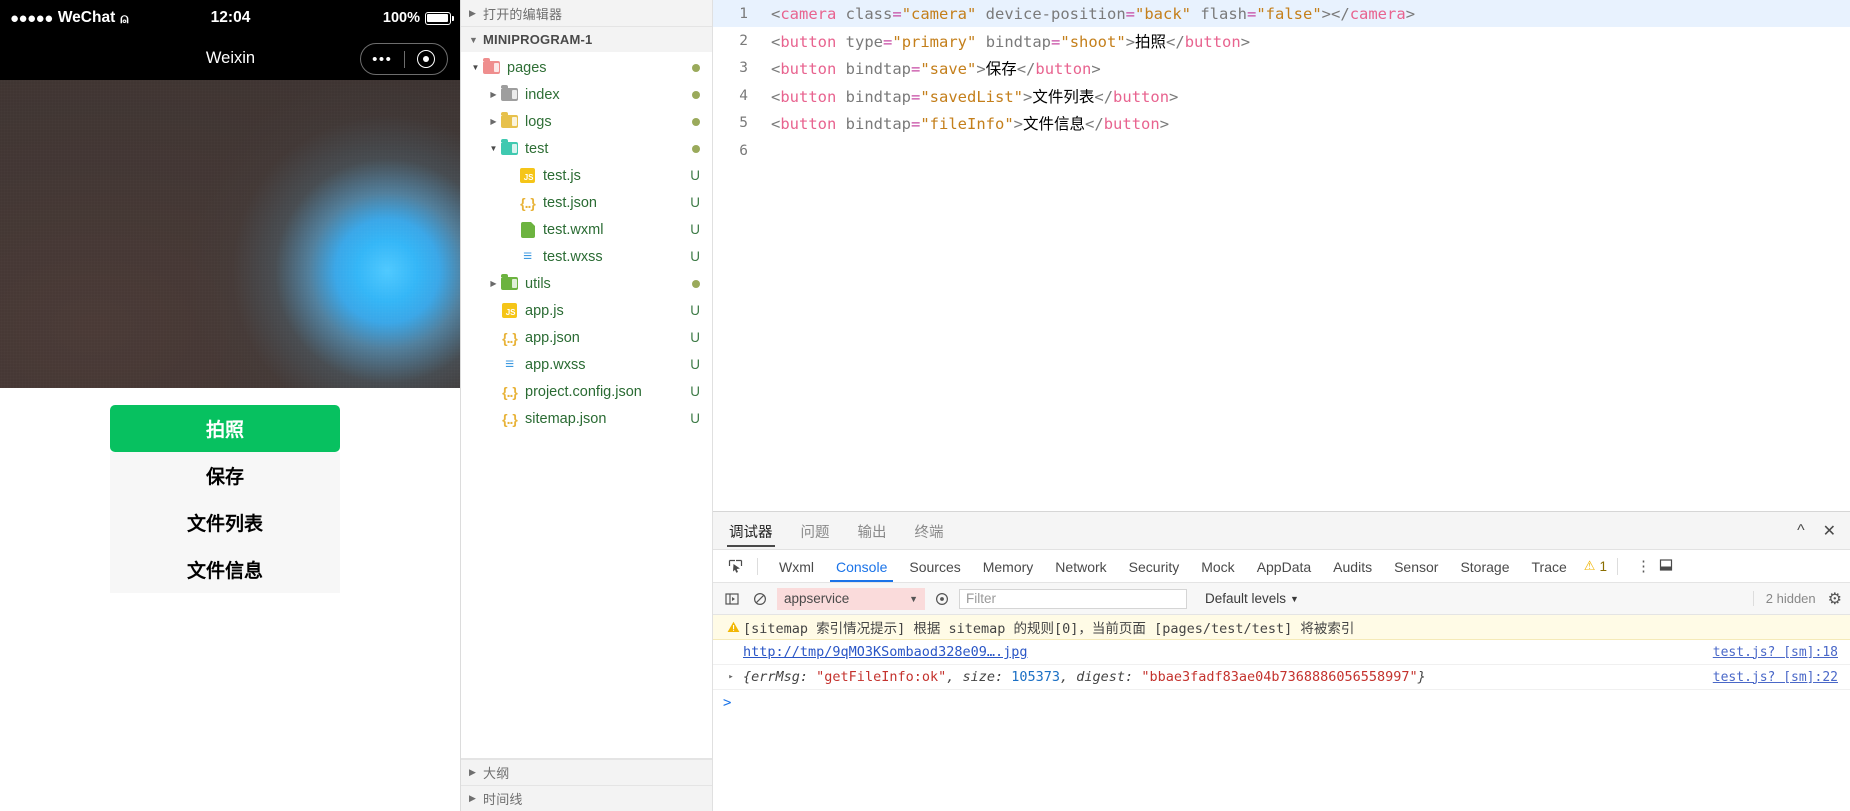 The height and width of the screenshot is (811, 1850). I want to click on devtools-tab-audits: Audits, so click(1352, 566).